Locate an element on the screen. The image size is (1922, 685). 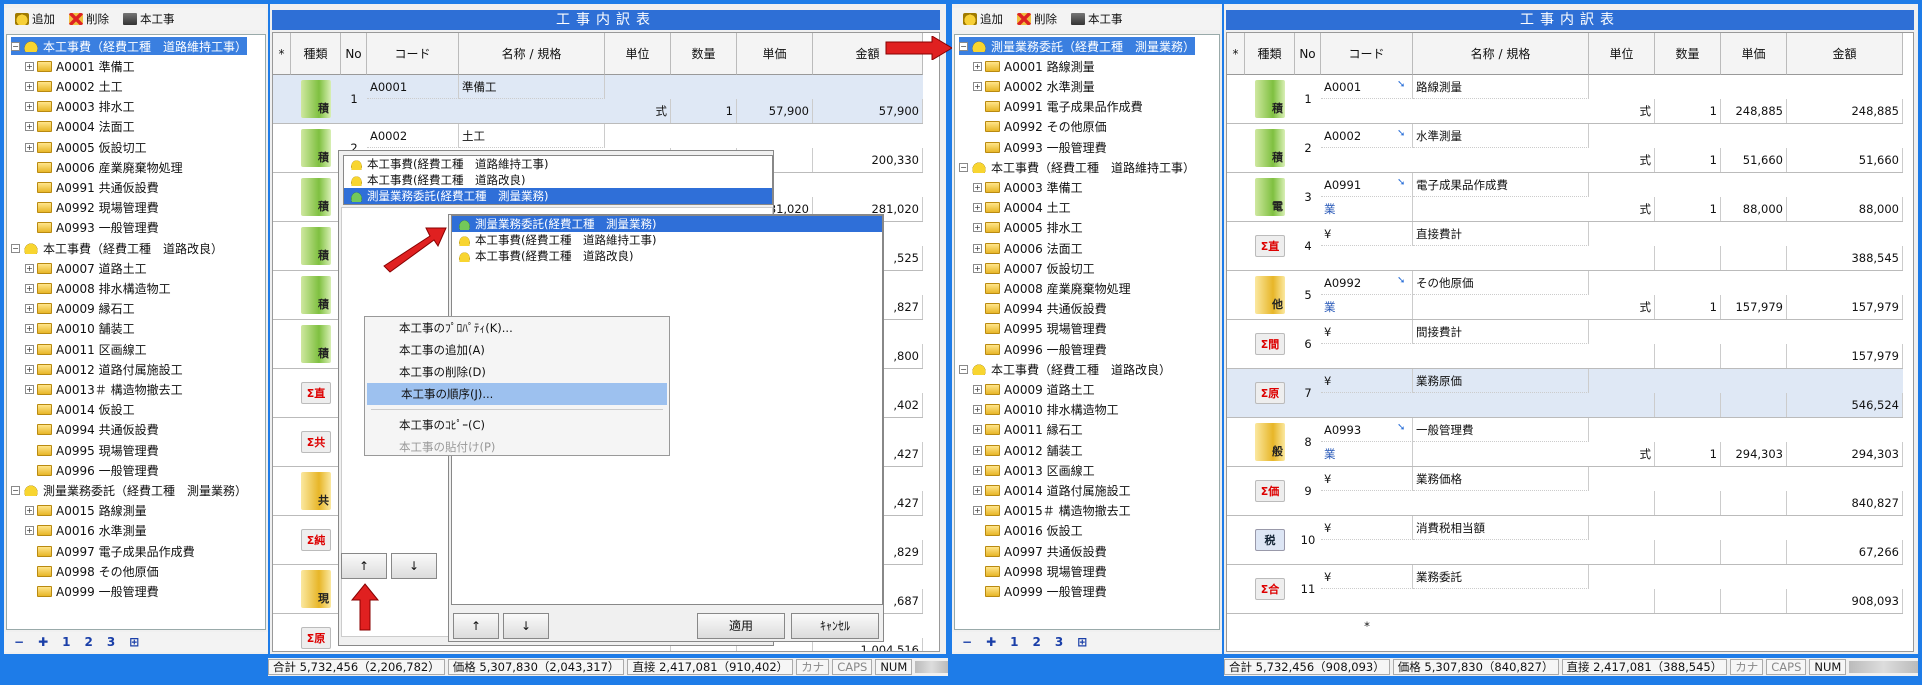
cell-name: 準備工 is located at coordinates (532, 87).